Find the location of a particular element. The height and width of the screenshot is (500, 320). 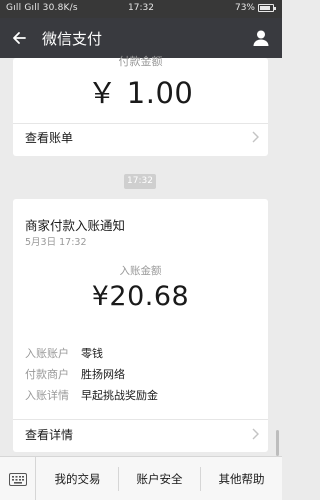

menu-my-transactions: 我的交易 is located at coordinates (77, 478).